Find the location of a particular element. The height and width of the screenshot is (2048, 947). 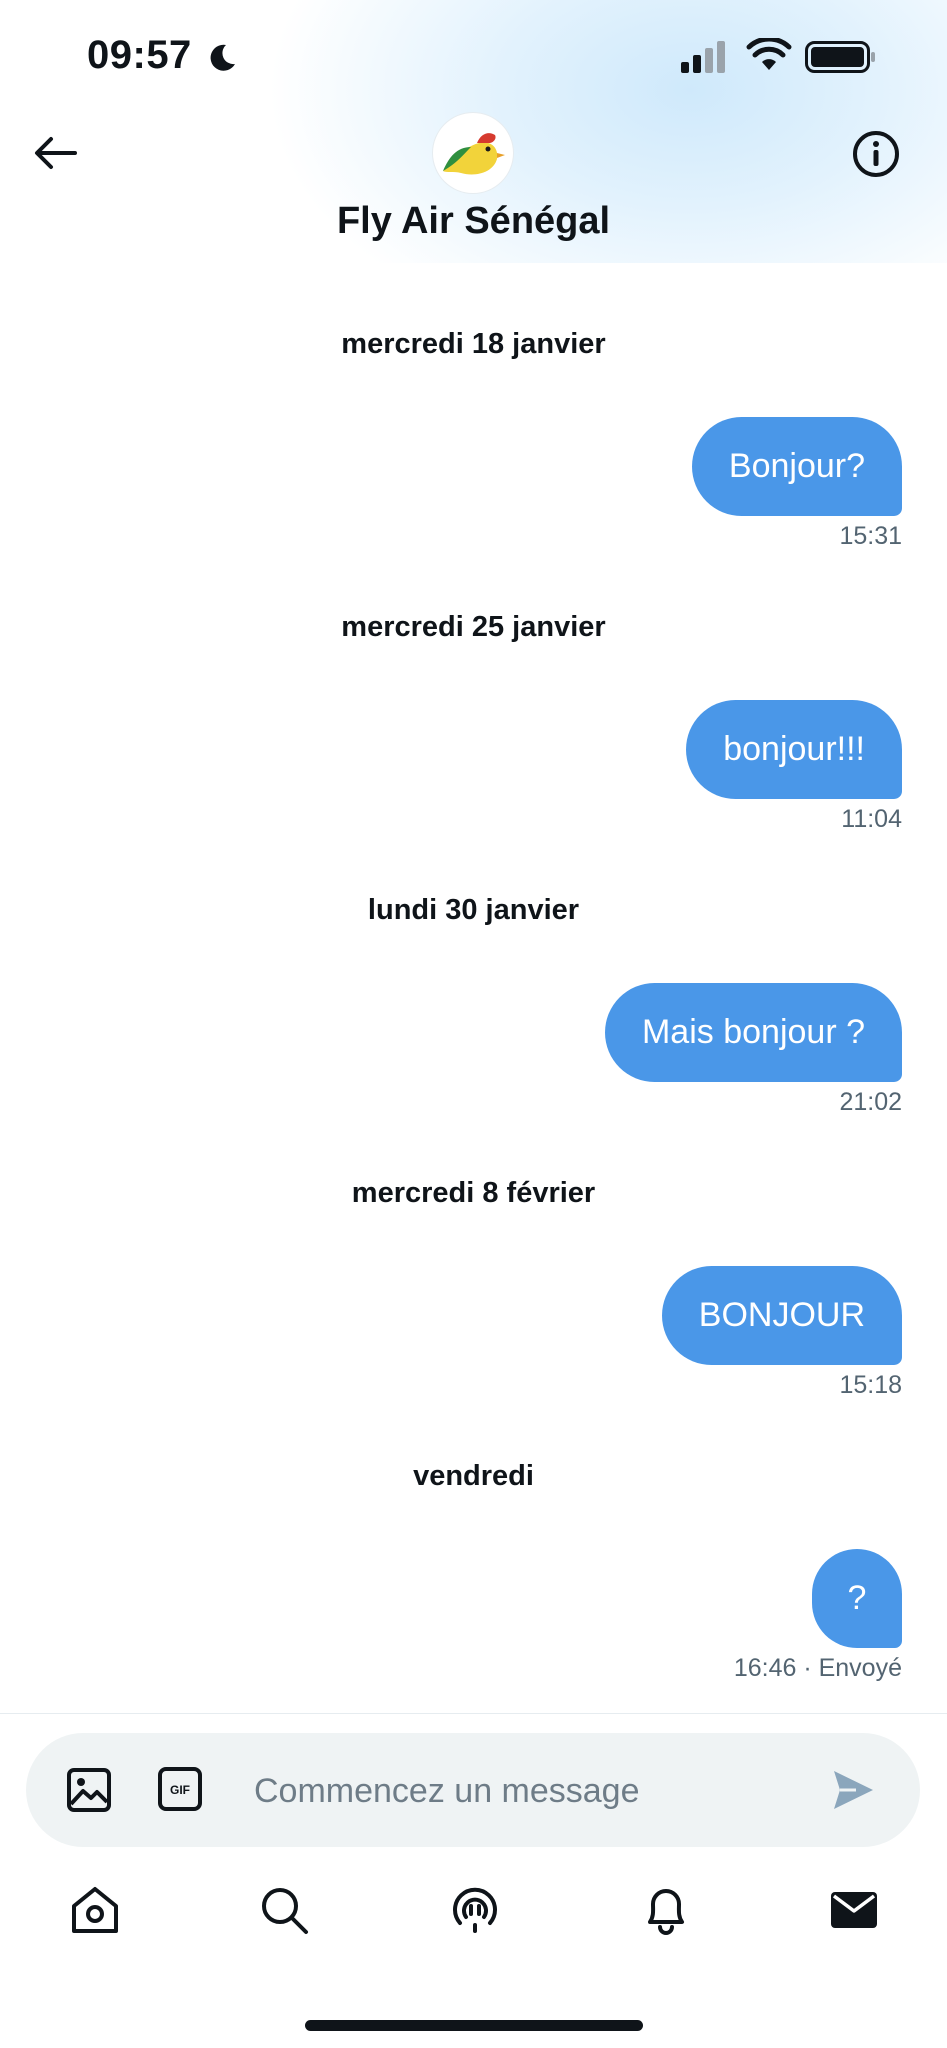

cellular-signal-icon is located at coordinates (703, 57).